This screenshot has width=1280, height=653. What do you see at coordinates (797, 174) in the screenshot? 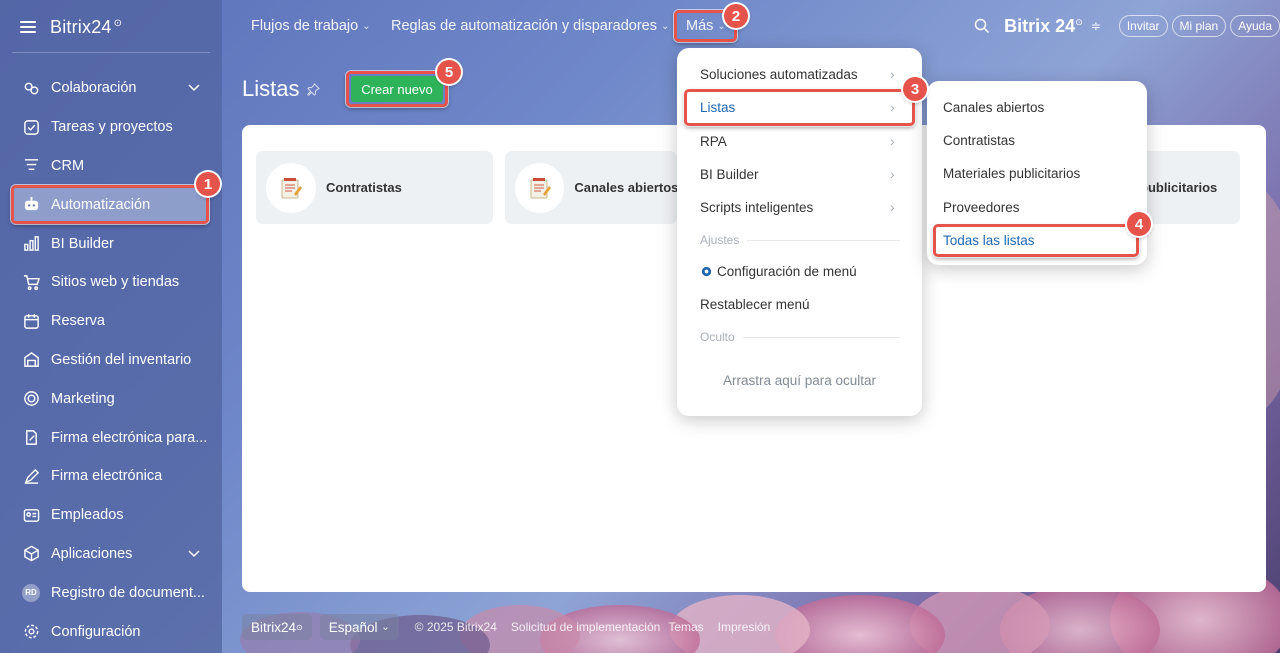
I see `menu-item-bi-builder: BI Builder ›` at bounding box center [797, 174].